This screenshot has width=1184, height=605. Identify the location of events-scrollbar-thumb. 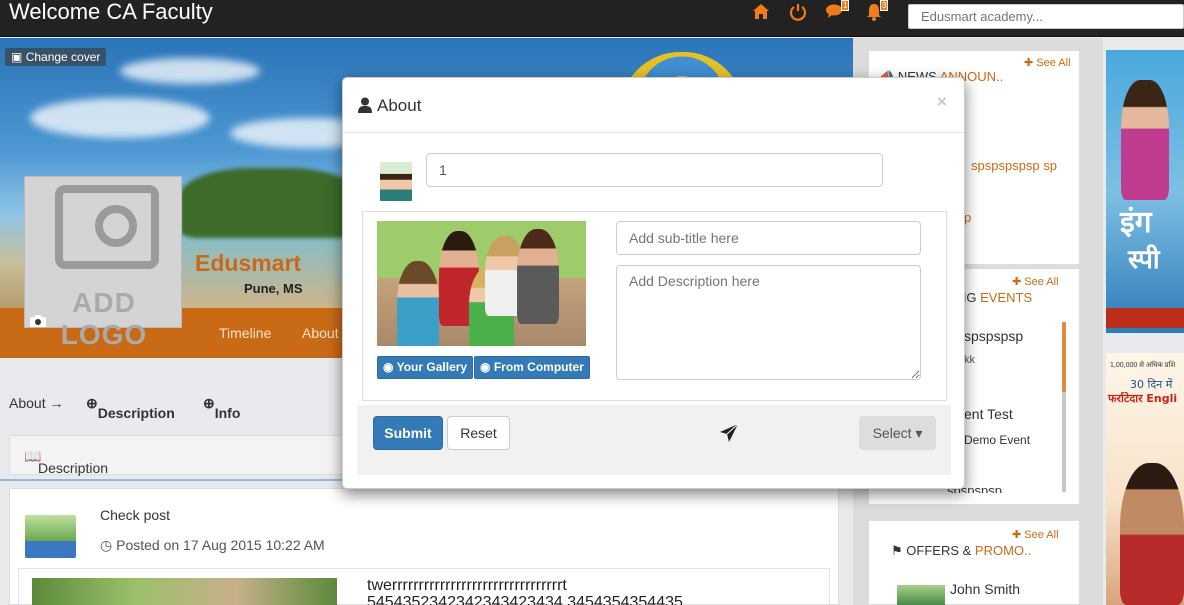
(1064, 357).